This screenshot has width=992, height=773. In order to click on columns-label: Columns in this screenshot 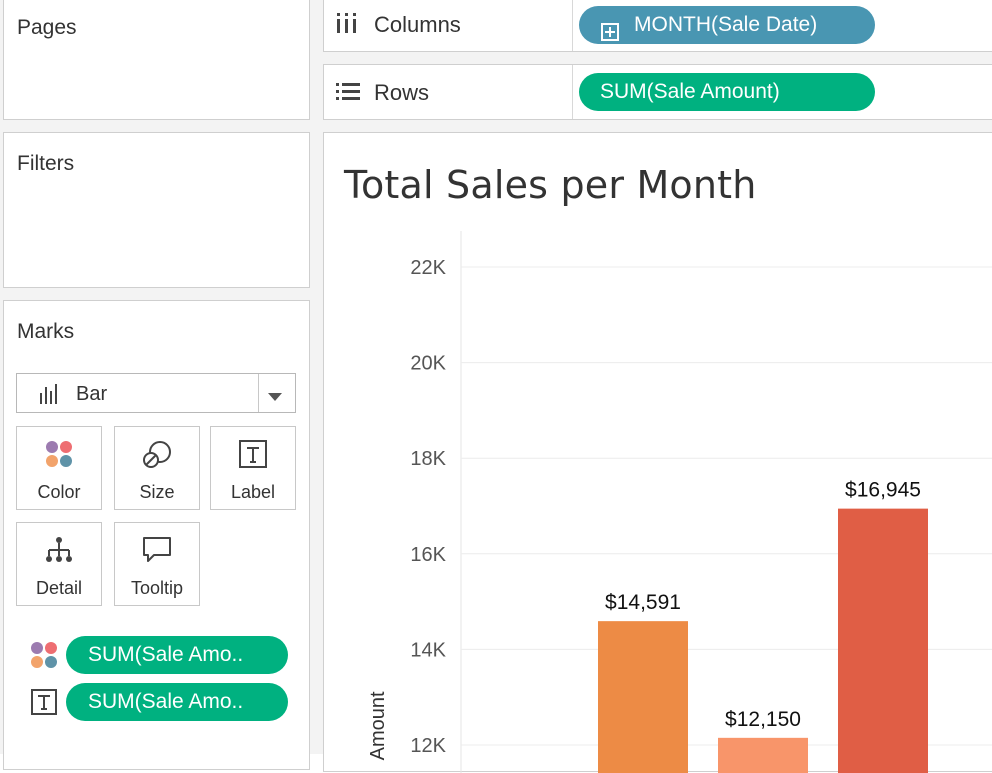, I will do `click(417, 24)`.